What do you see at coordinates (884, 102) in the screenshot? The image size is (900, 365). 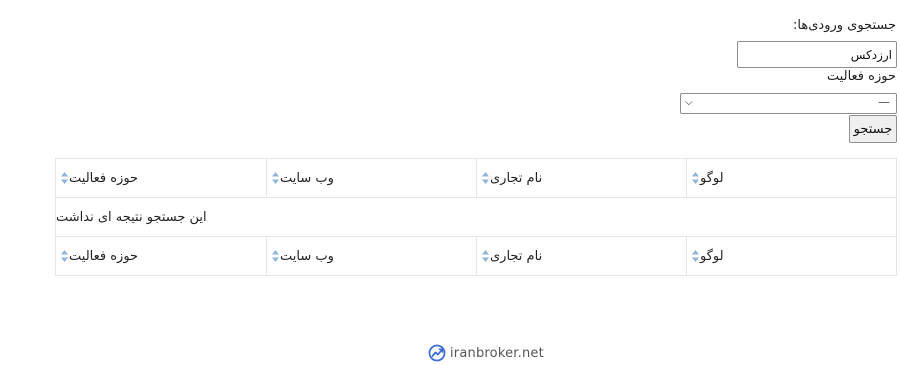 I see `activity-filter-value: —` at bounding box center [884, 102].